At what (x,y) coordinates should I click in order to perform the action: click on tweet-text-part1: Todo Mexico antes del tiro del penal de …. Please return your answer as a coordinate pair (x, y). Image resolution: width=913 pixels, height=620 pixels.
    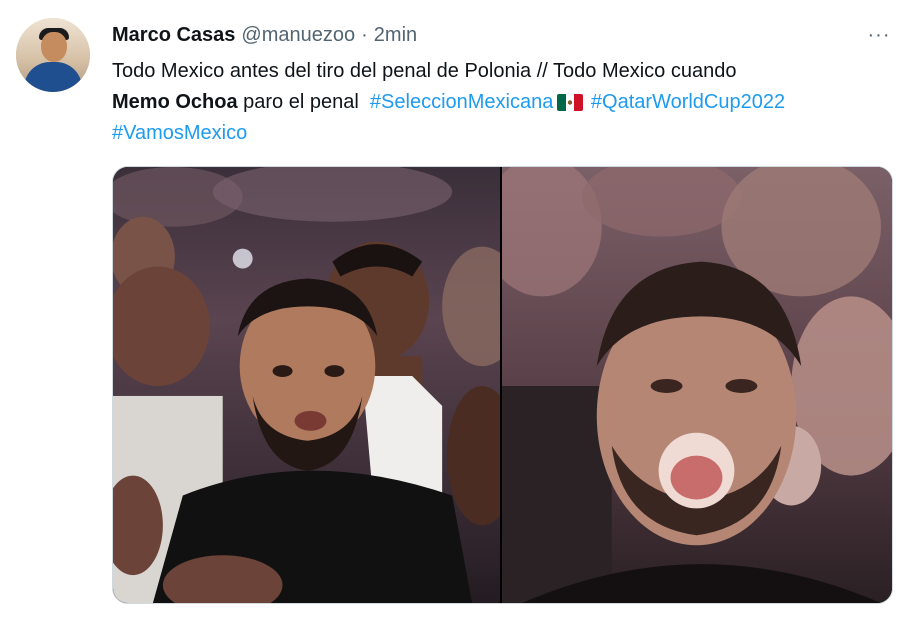
    Looking at the image, I should click on (424, 71).